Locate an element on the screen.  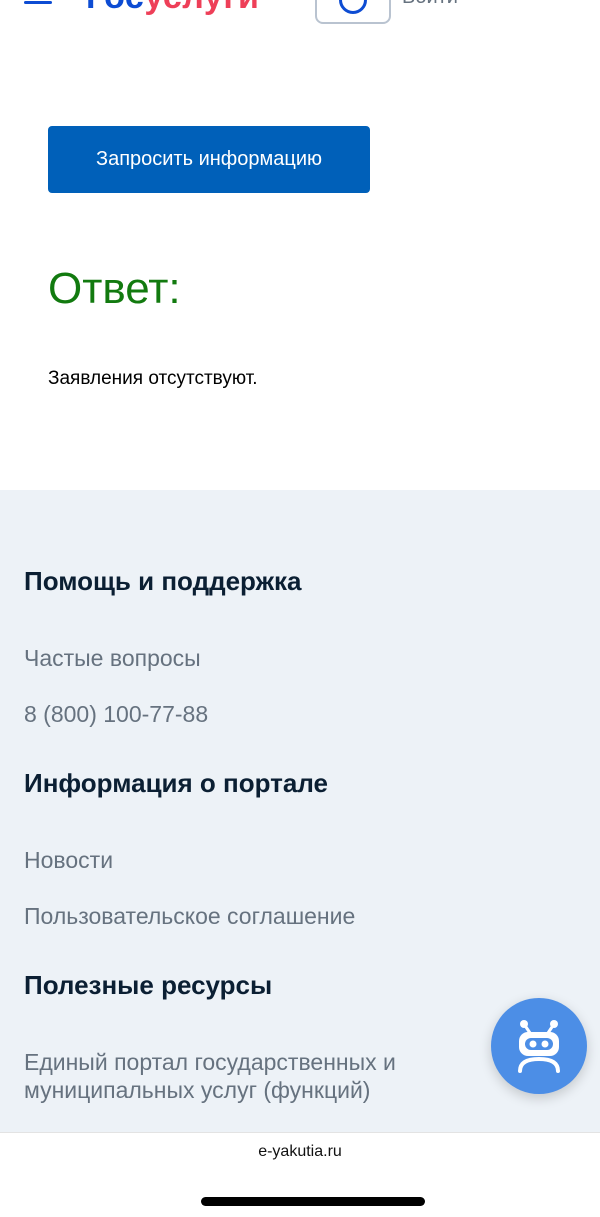
login-button is located at coordinates (353, 12).